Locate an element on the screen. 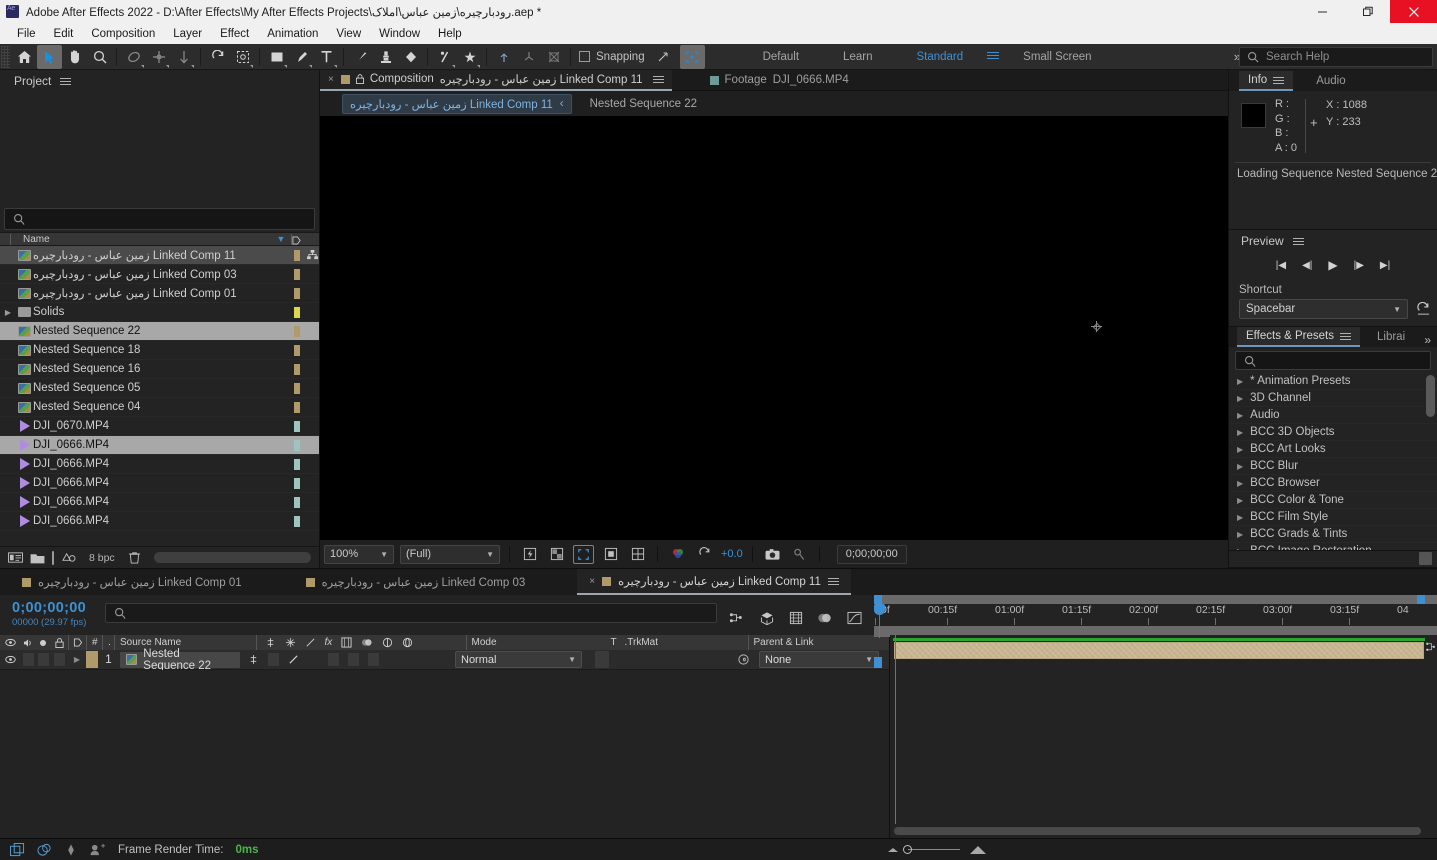  pen-tool-icon is located at coordinates (301, 57).